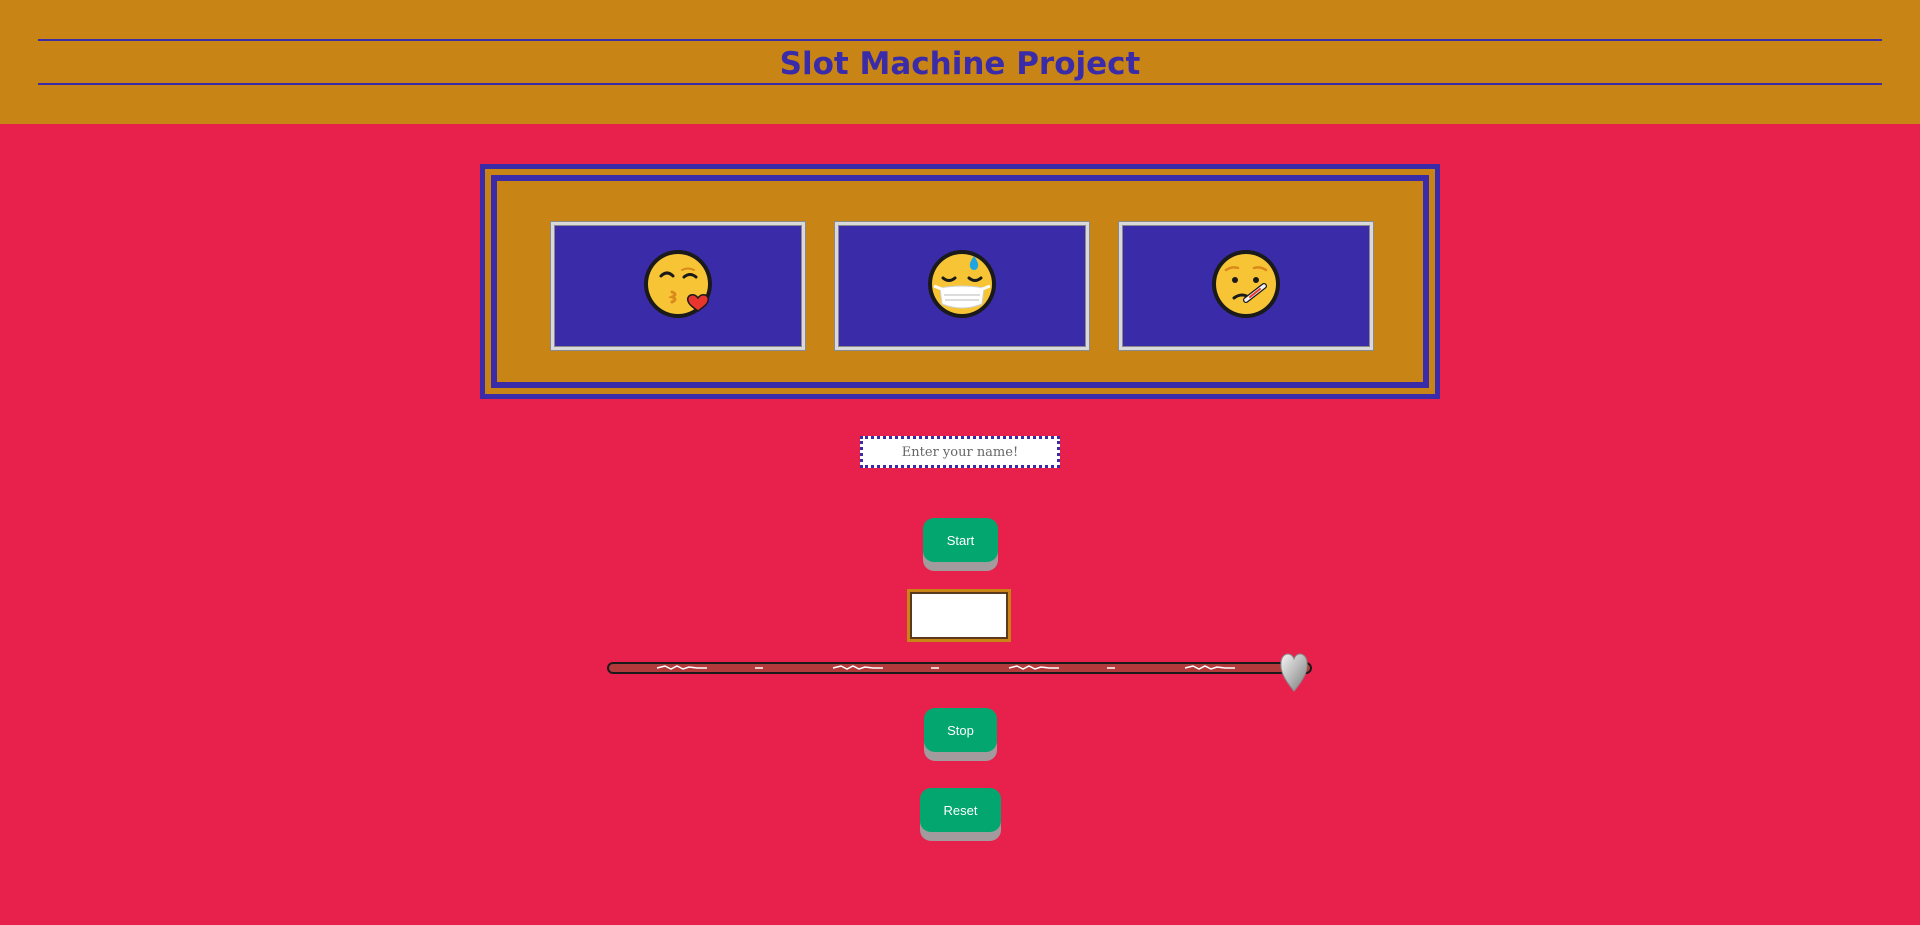 The image size is (1920, 925). Describe the element at coordinates (959, 615) in the screenshot. I see `result-display` at that location.